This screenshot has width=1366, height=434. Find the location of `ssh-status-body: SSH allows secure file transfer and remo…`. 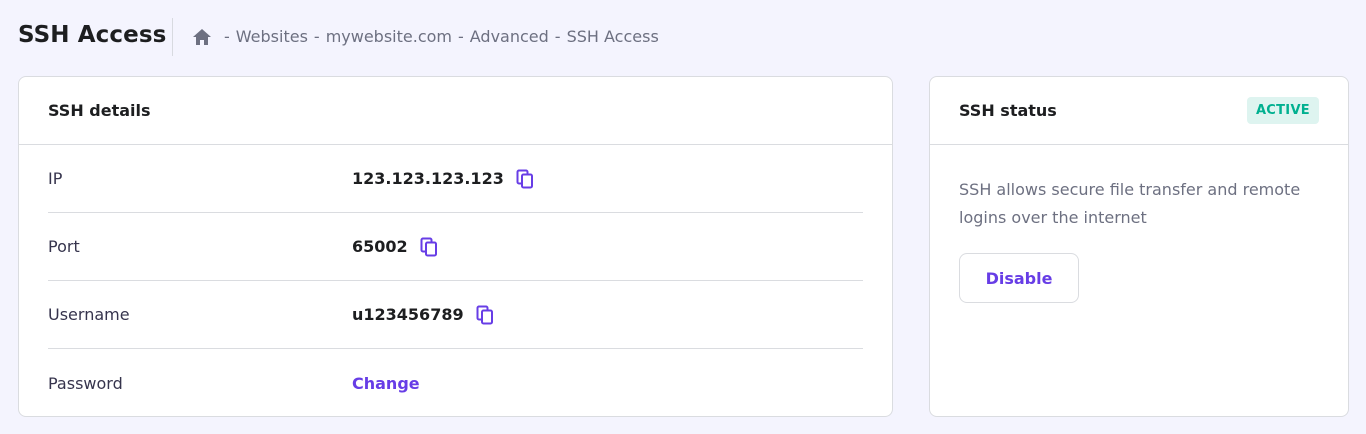

ssh-status-body: SSH allows secure file transfer and remo… is located at coordinates (1139, 238).